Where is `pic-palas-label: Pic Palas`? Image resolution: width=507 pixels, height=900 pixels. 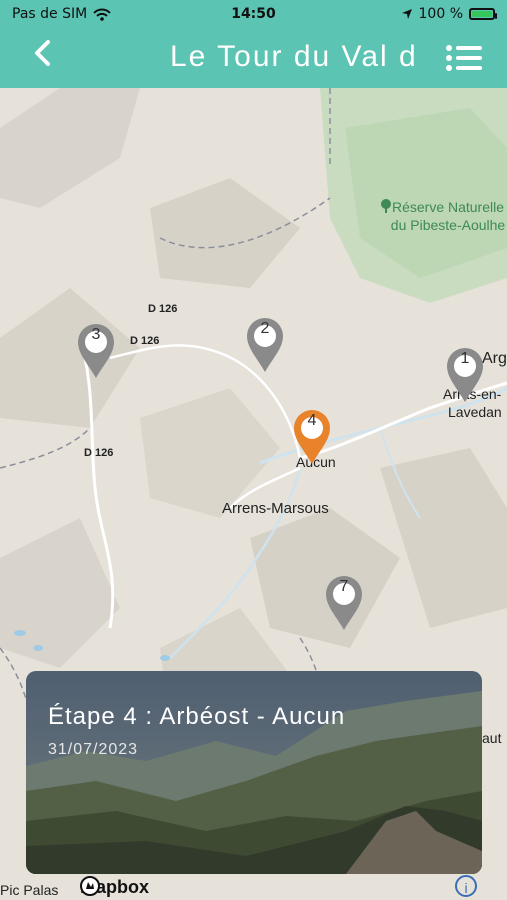 pic-palas-label: Pic Palas is located at coordinates (29, 890).